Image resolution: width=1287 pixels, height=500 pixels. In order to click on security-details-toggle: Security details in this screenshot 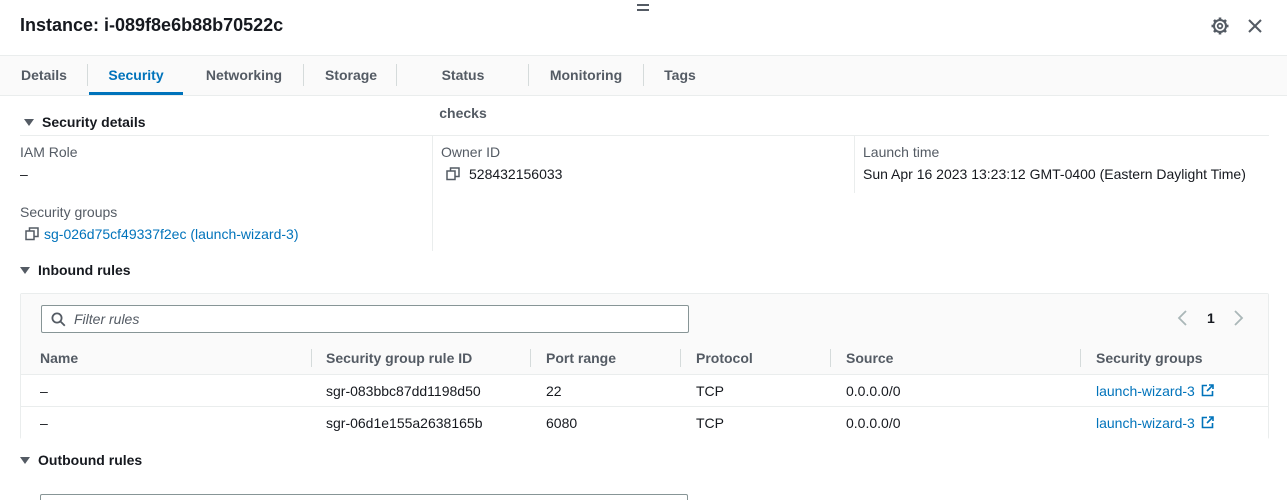, I will do `click(85, 122)`.